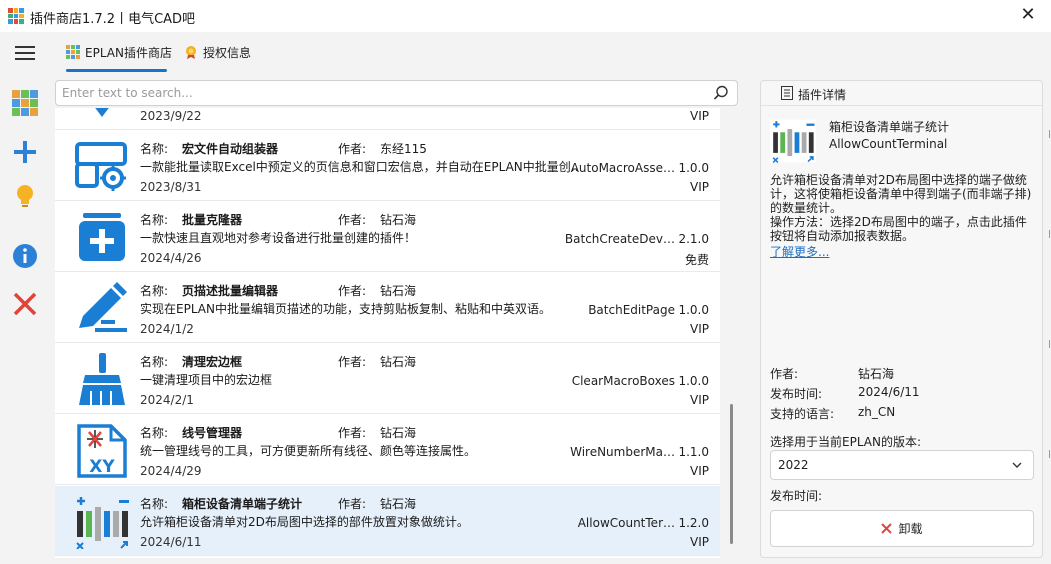 Image resolution: width=1051 pixels, height=564 pixels. What do you see at coordinates (787, 93) in the screenshot?
I see `document-icon` at bounding box center [787, 93].